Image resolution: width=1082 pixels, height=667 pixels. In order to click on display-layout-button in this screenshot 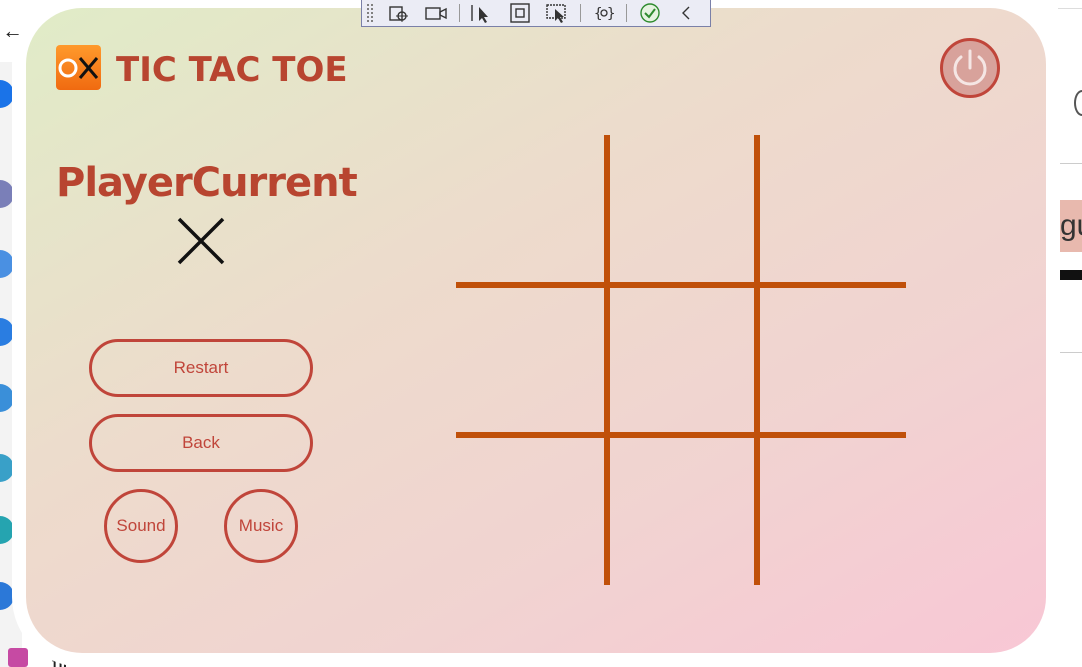, I will do `click(556, 13)`.